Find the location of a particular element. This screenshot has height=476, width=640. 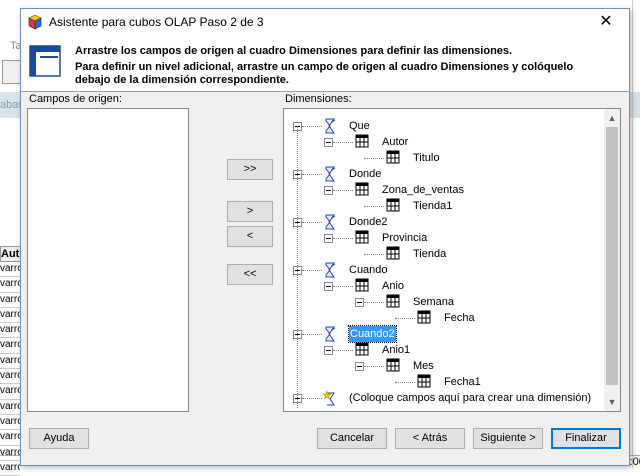

close-button: ✕ is located at coordinates (606, 22).